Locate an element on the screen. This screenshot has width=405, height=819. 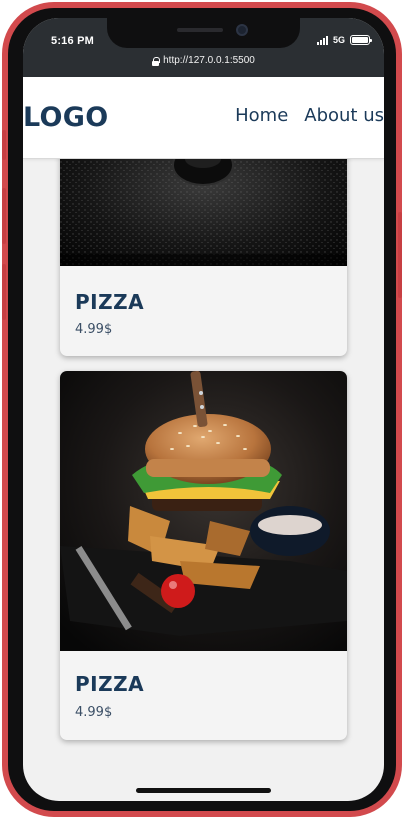
front-camera-icon is located at coordinates (242, 30).